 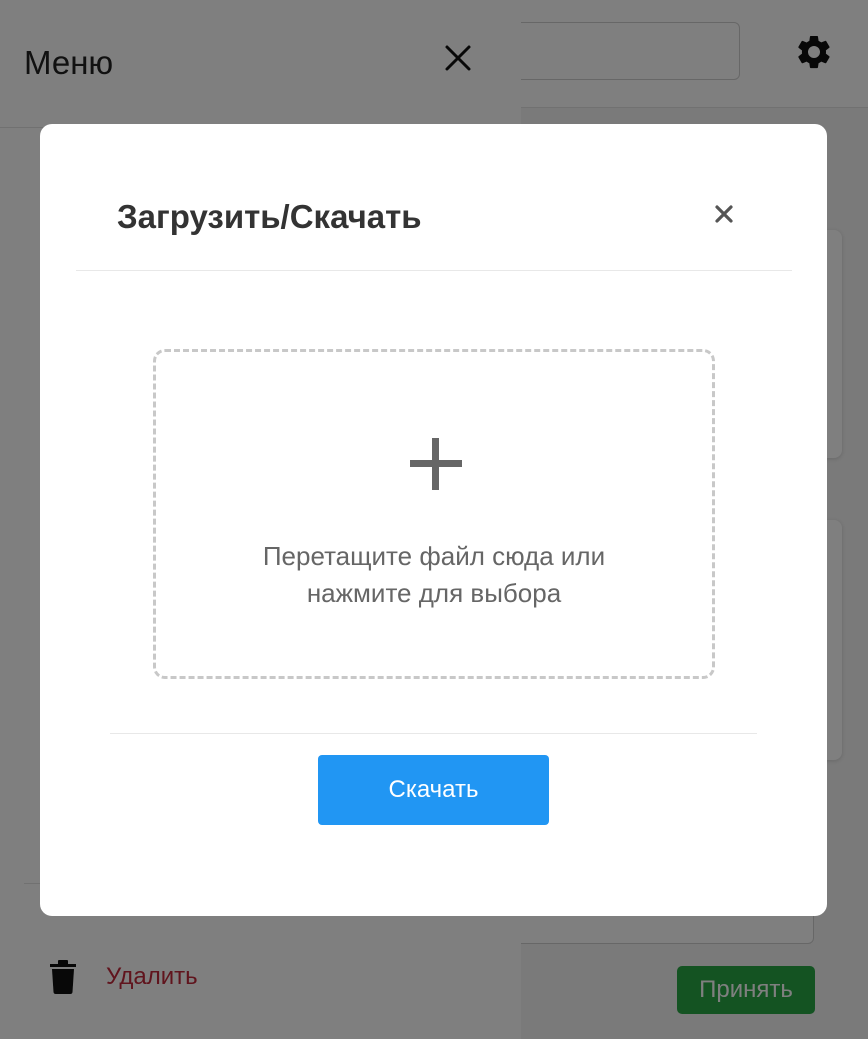 I want to click on dropzone-hint-line1: Перетащите файл сюда или, so click(x=434, y=556).